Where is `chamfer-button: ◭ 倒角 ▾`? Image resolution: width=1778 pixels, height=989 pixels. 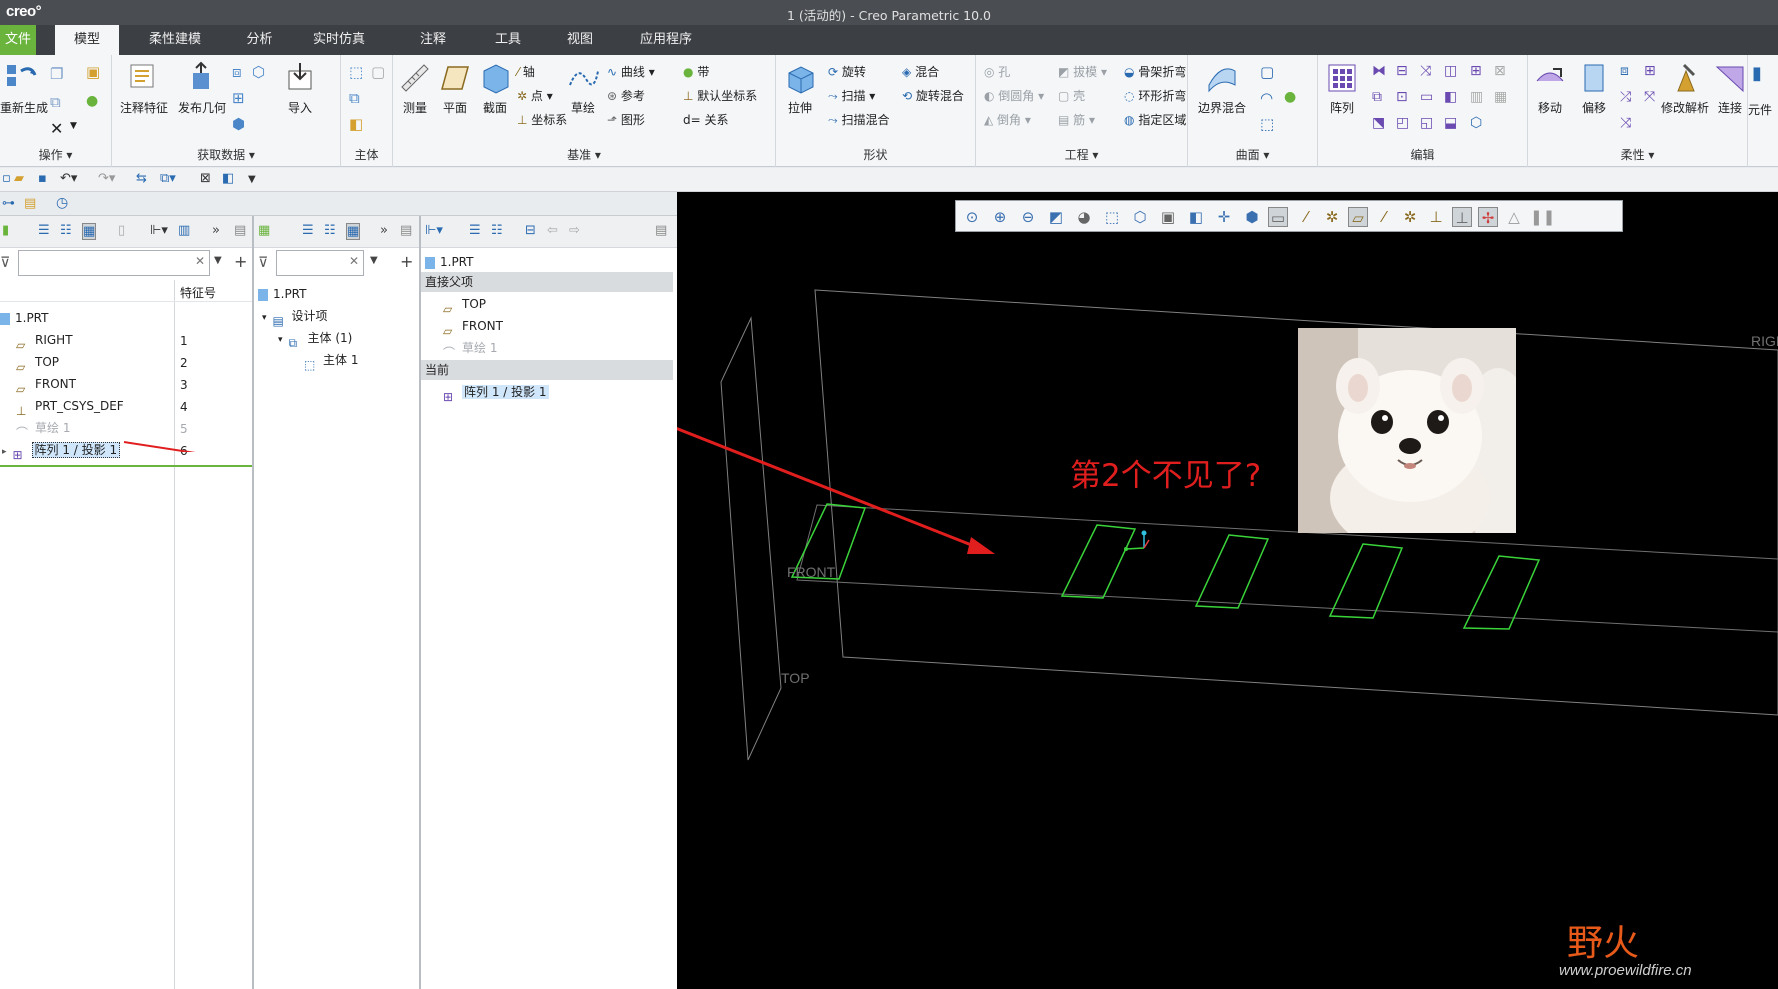
chamfer-button: ◭ 倒角 ▾ is located at coordinates (1007, 119).